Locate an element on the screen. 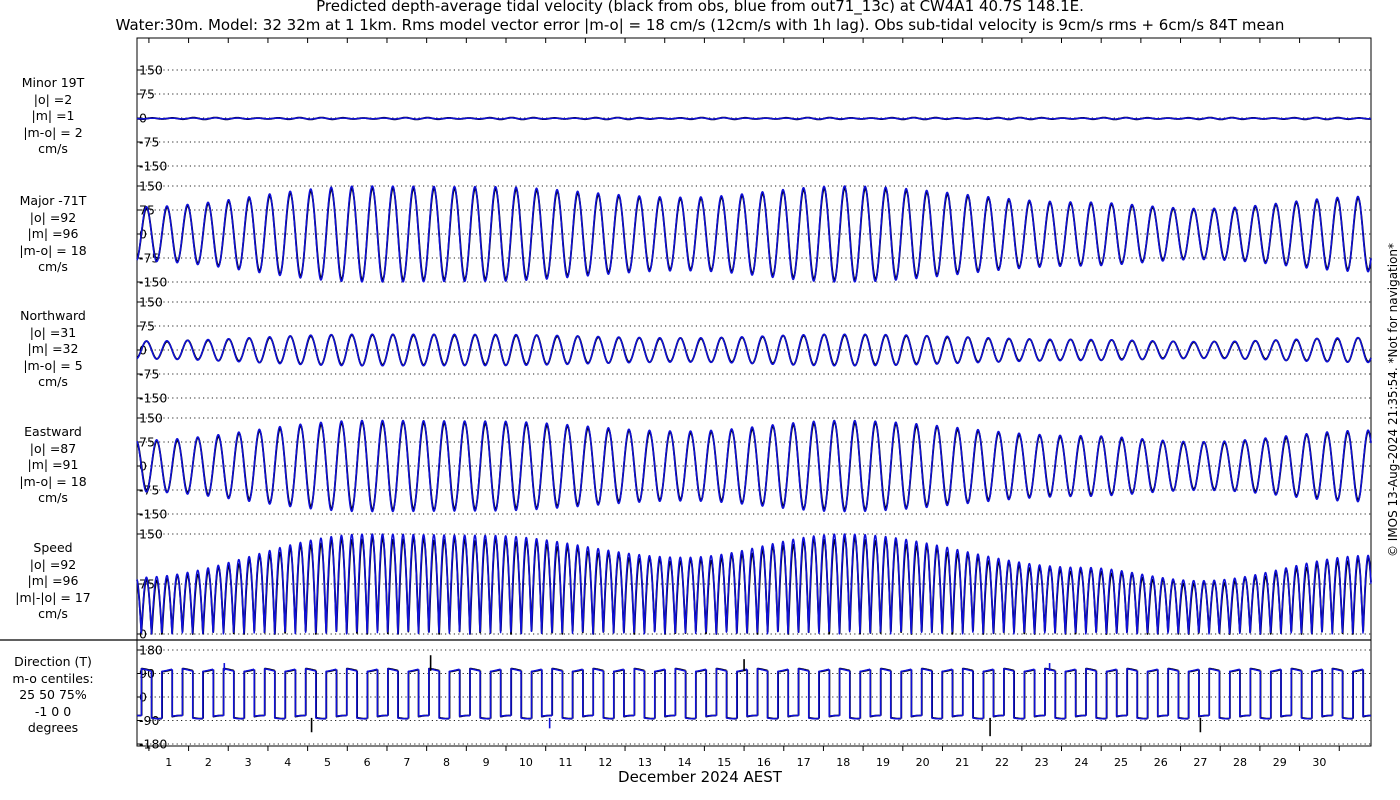  x-axis-label: December 2024 AEST is located at coordinates (700, 777).